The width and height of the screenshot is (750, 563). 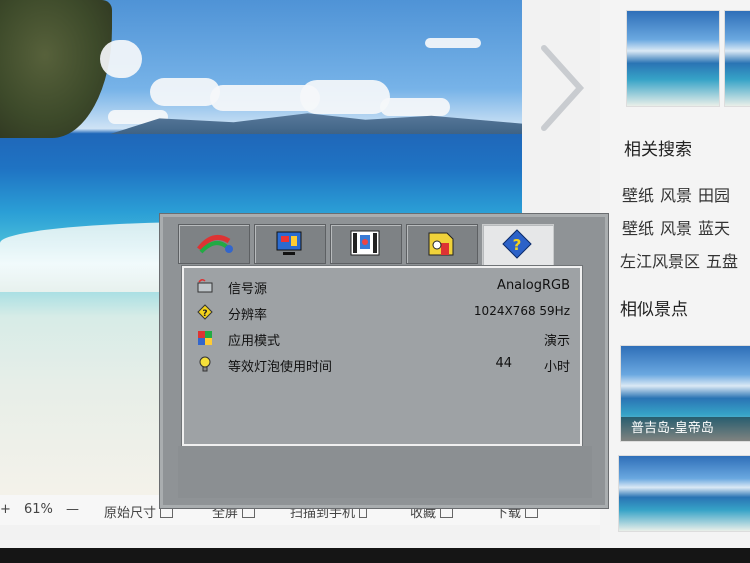 I want to click on zoom-out-button: —, so click(x=72, y=509).